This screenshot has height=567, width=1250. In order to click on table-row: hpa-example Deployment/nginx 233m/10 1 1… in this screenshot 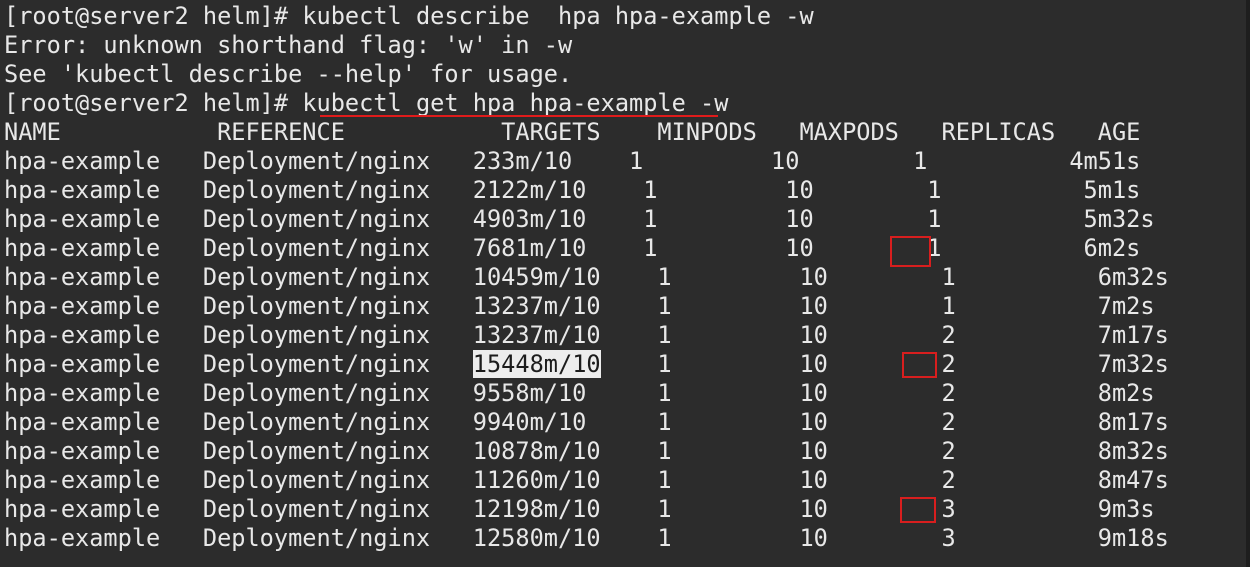, I will do `click(572, 161)`.